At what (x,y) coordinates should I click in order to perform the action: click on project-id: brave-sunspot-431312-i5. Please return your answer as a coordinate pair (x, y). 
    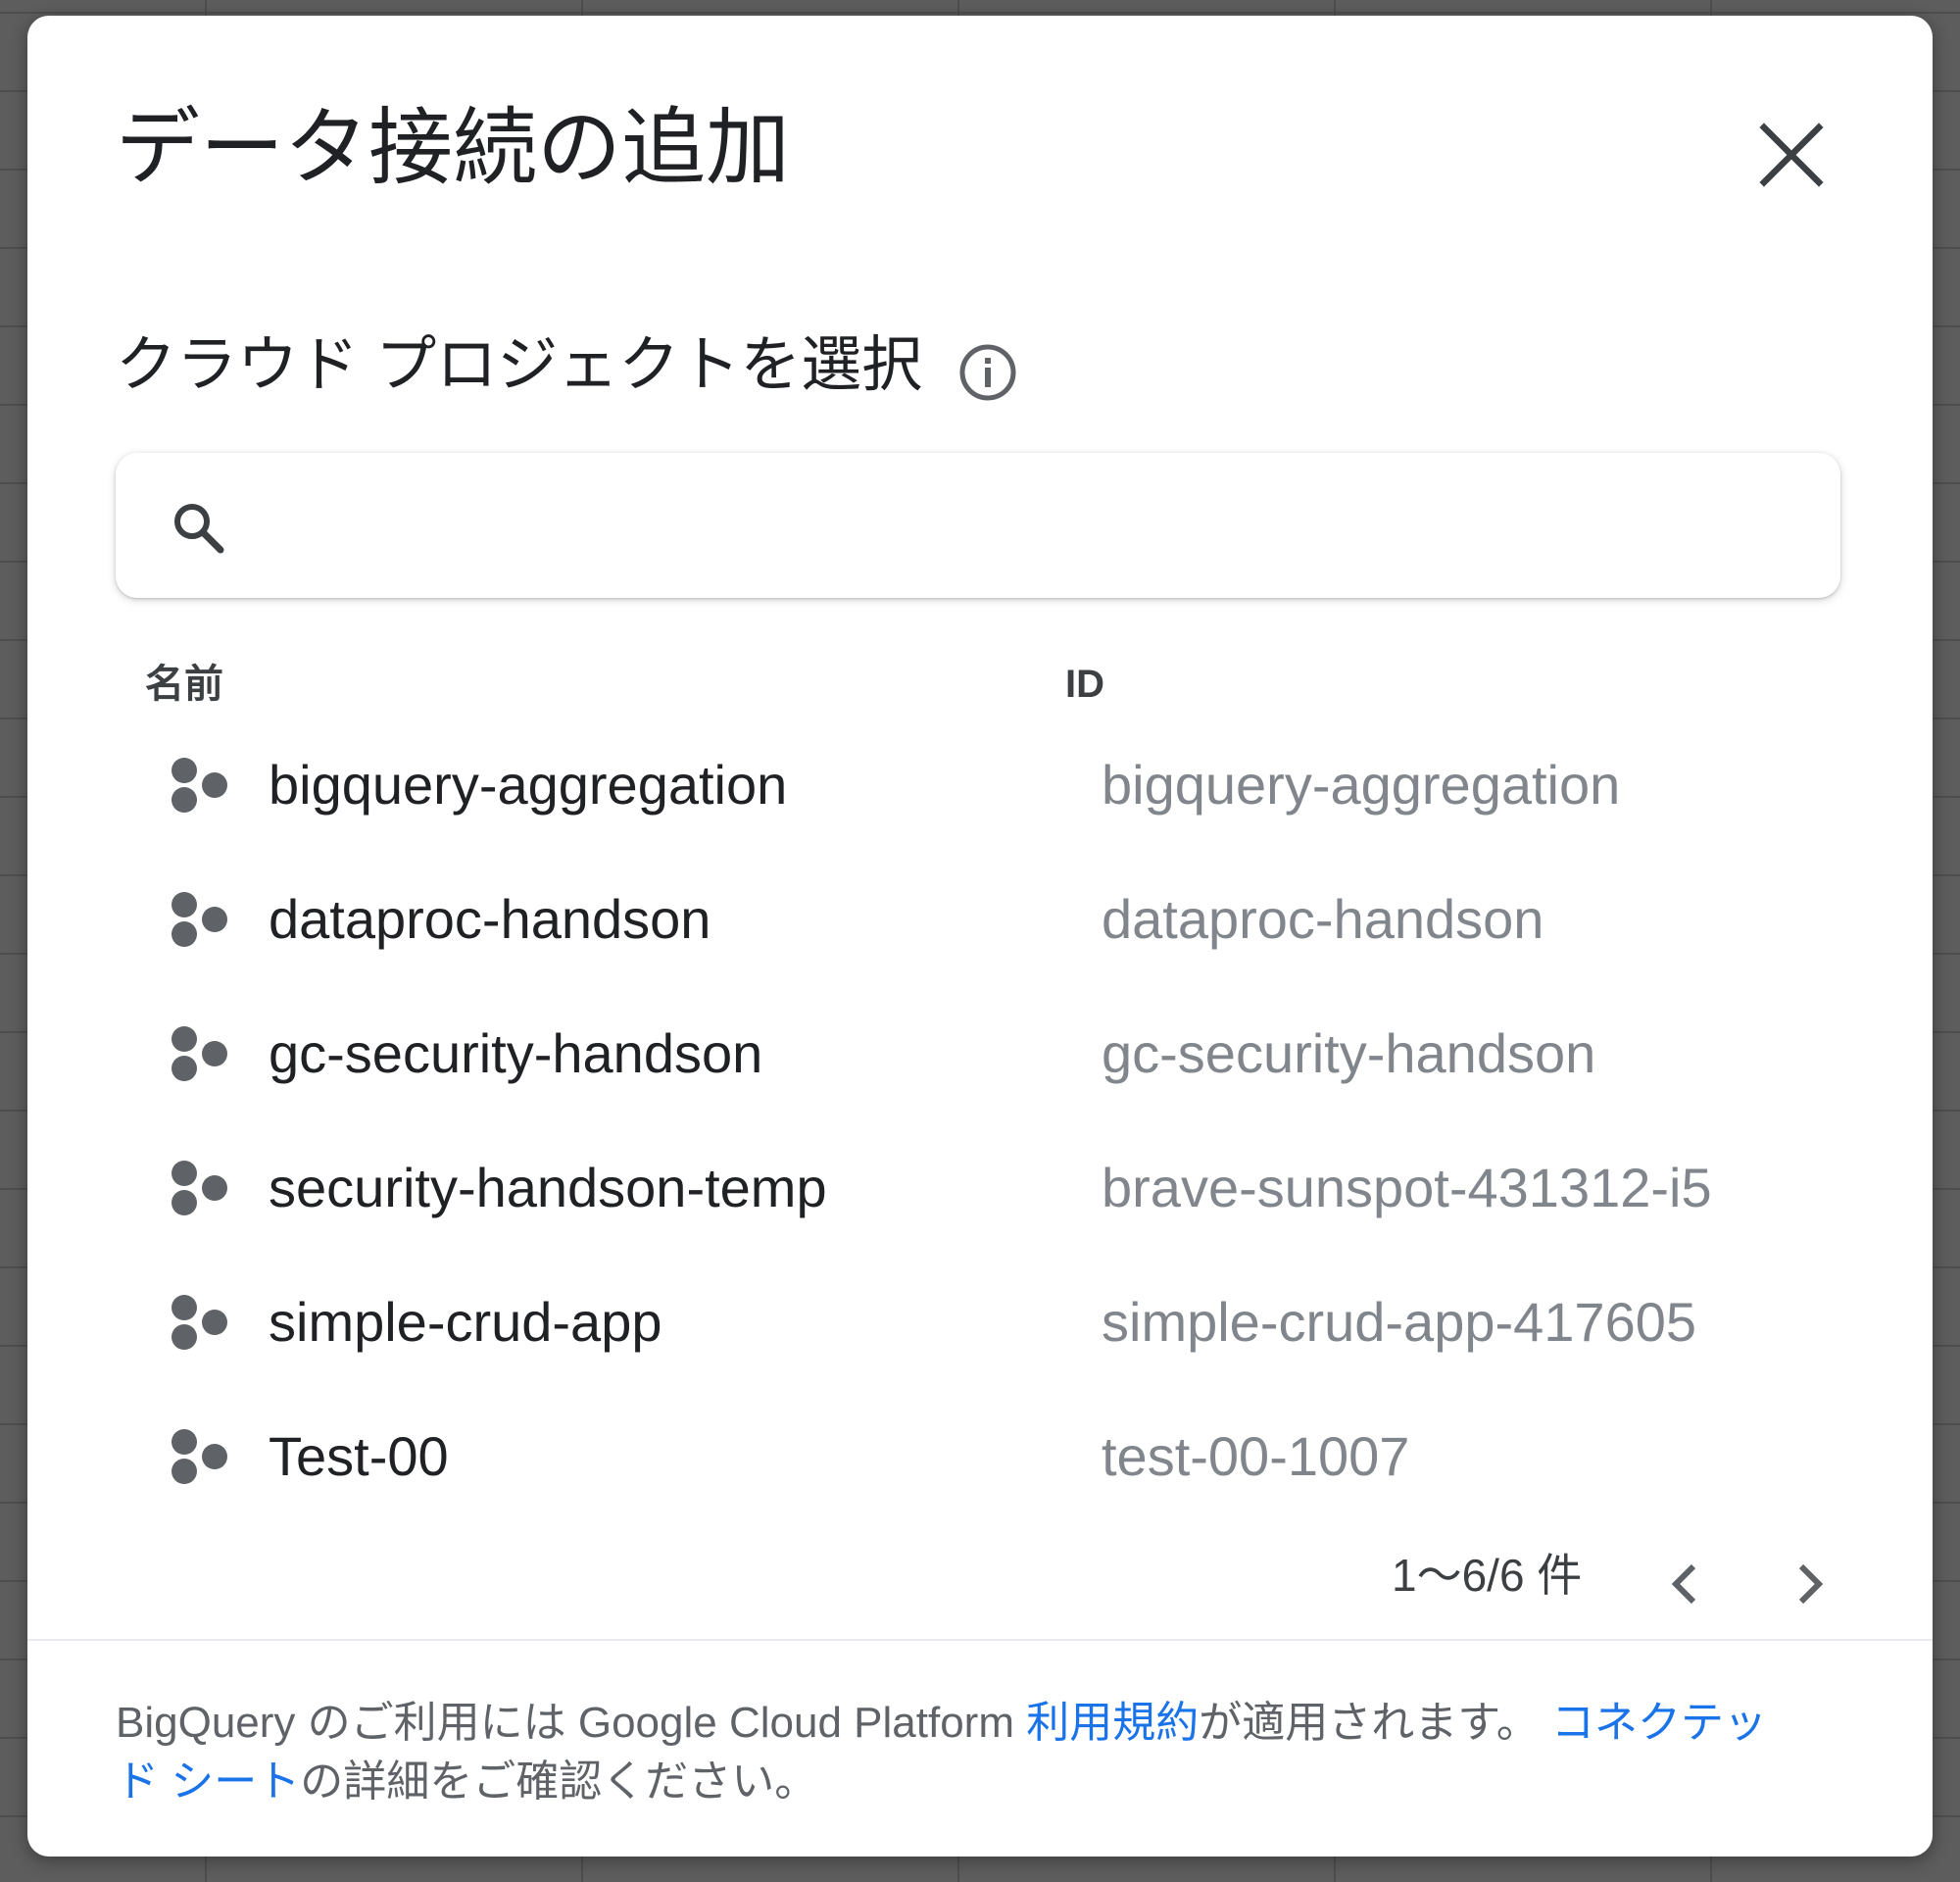
    Looking at the image, I should click on (1407, 1187).